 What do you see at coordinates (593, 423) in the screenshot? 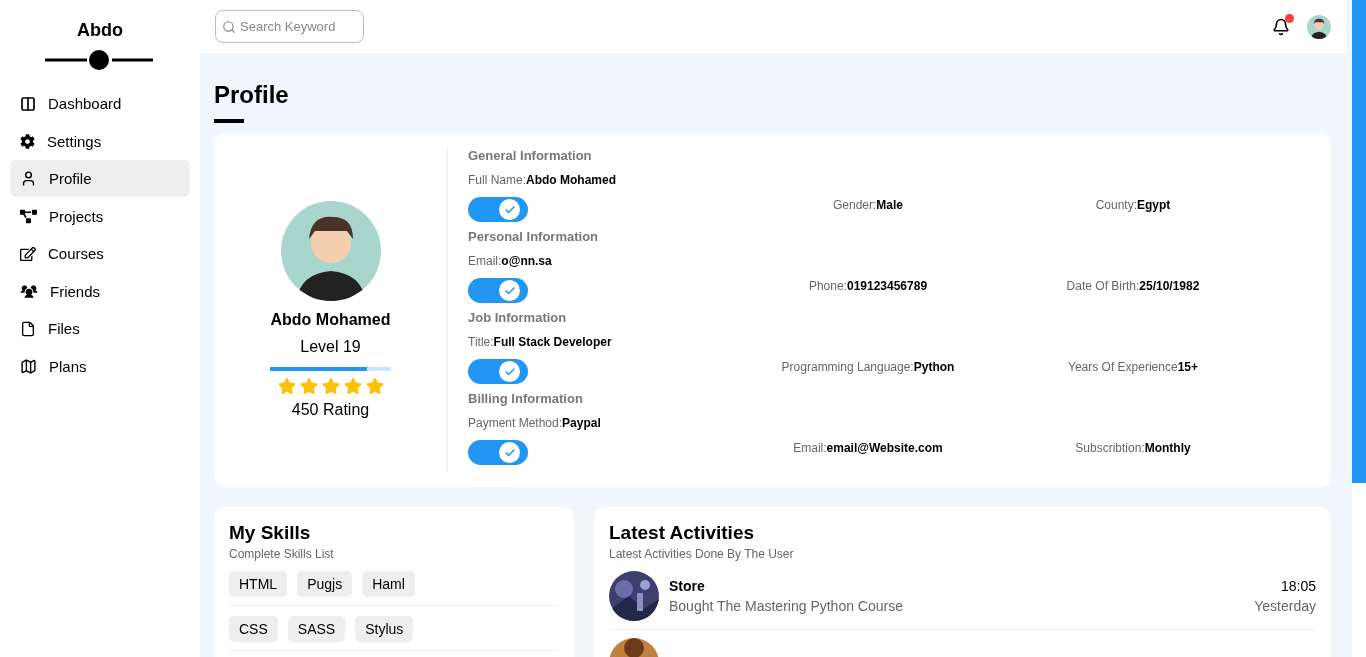
I see `info-field: Payment Method:Paypal` at bounding box center [593, 423].